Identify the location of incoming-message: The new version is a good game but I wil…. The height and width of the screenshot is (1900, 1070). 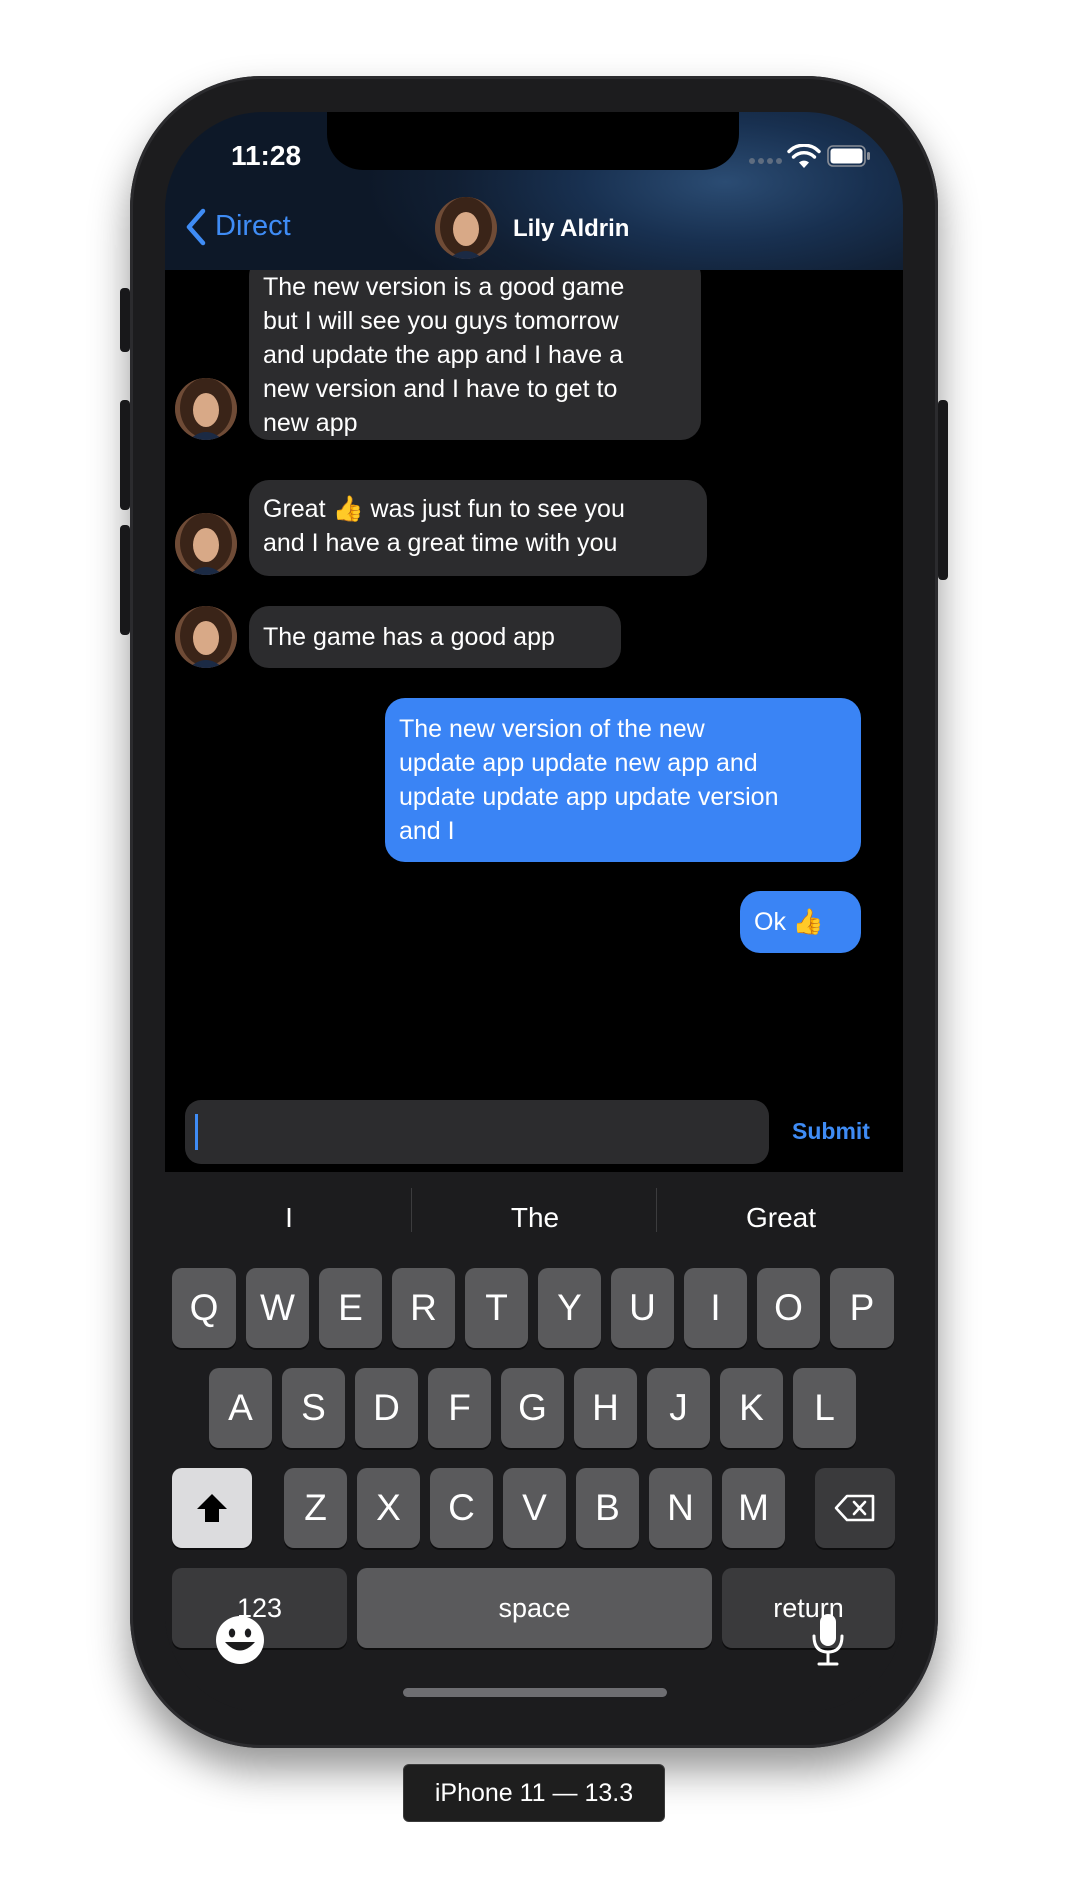
(475, 355).